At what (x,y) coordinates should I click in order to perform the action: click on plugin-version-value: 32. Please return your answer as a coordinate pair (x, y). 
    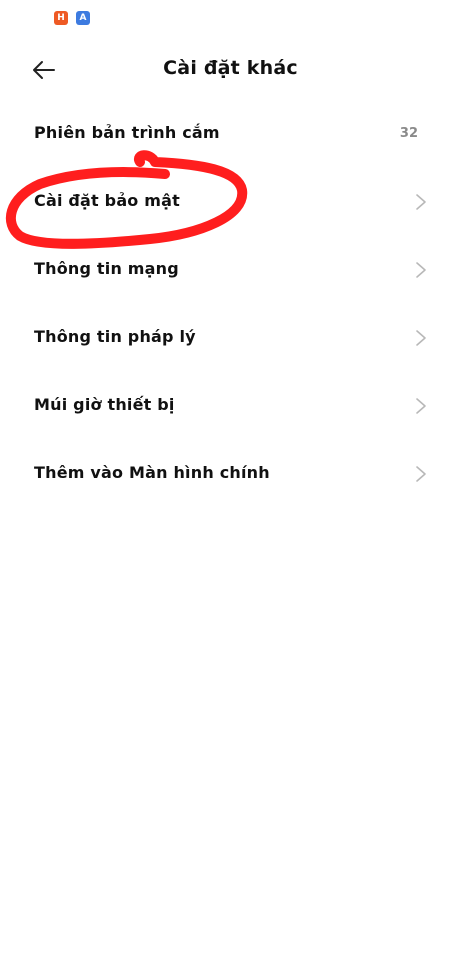
    Looking at the image, I should click on (408, 133).